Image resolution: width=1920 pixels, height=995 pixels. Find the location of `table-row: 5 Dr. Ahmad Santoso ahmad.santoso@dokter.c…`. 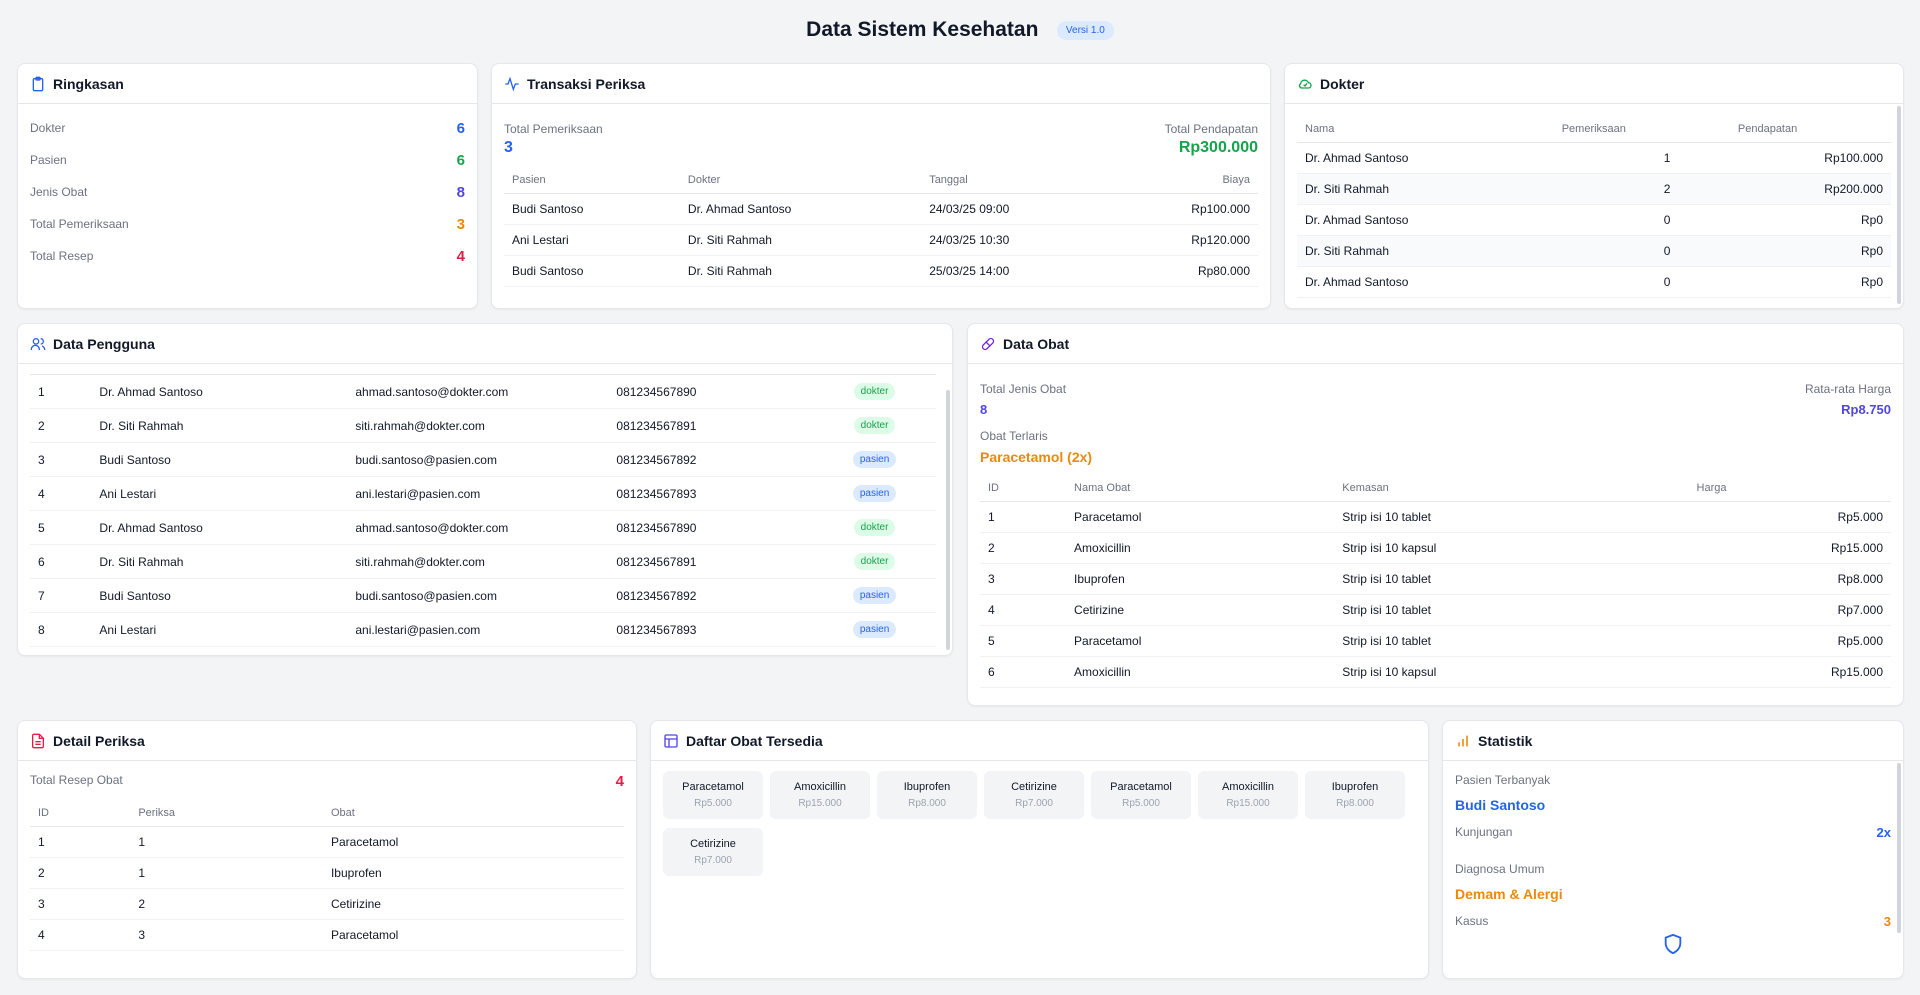

table-row: 5 Dr. Ahmad Santoso ahmad.santoso@dokter.c… is located at coordinates (483, 527).